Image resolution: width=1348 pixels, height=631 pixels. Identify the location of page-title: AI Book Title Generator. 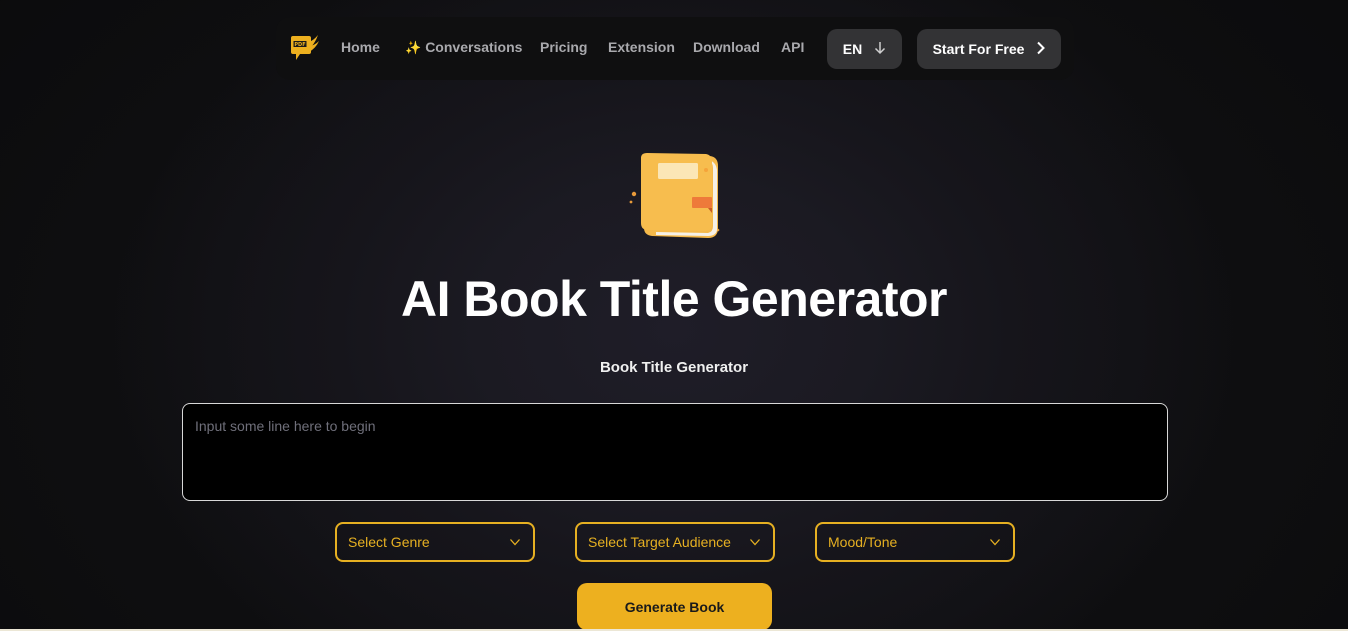
(674, 299).